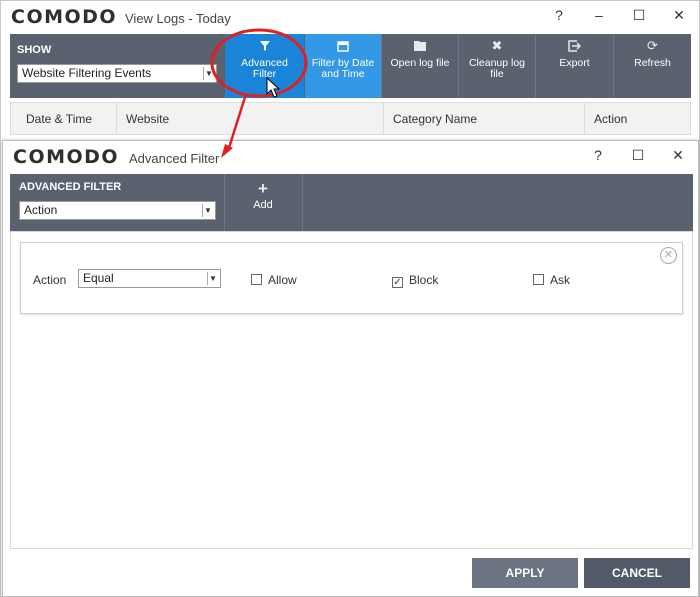  I want to click on apply-button: APPLY, so click(525, 573).